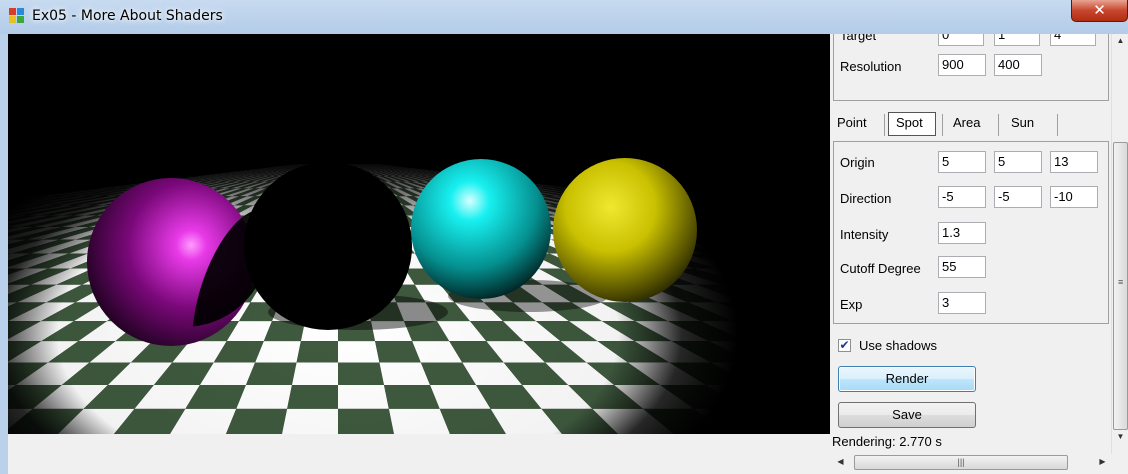  I want to click on exp-label: Exp, so click(851, 304).